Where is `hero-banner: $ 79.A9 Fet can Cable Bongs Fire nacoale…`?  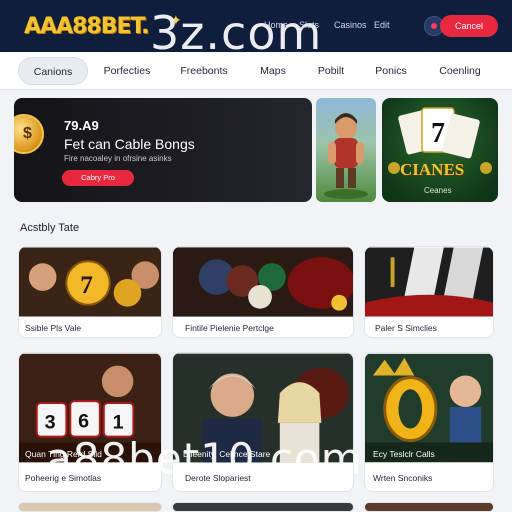
hero-banner: $ 79.A9 Fet can Cable Bongs Fire nacoale… is located at coordinates (163, 150).